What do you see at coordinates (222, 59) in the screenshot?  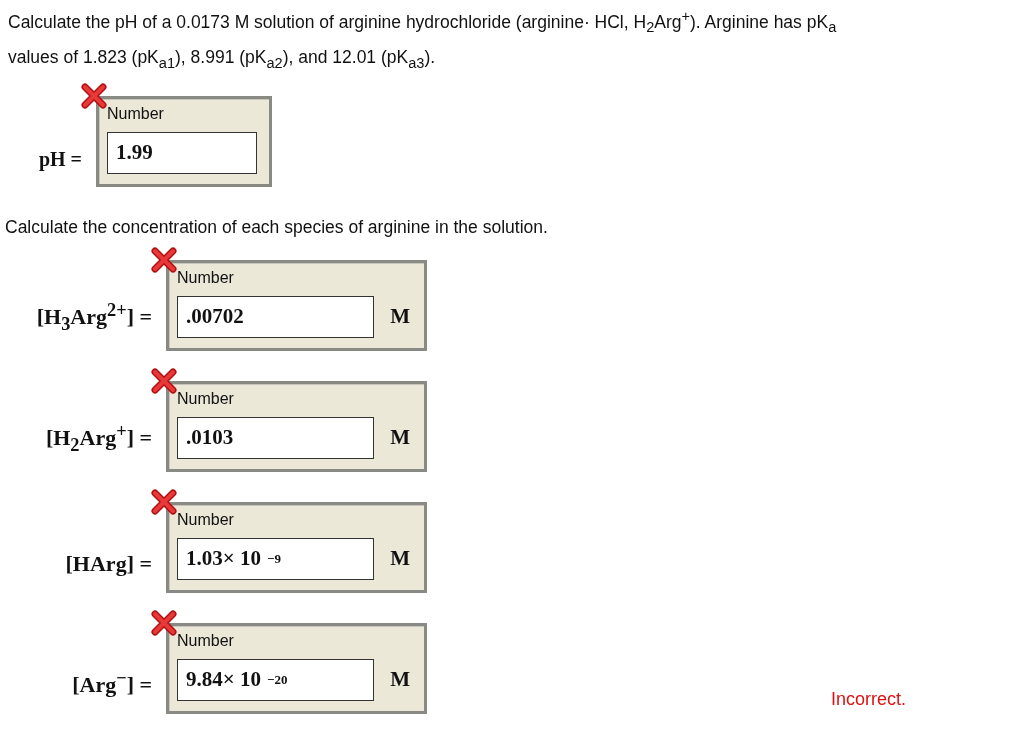 I see `question-text: values of 1.823 (pK$_{a1}$), 8.991 (pK$_{a2}$), and 12.01 (pK$_{a3}$).` at bounding box center [222, 59].